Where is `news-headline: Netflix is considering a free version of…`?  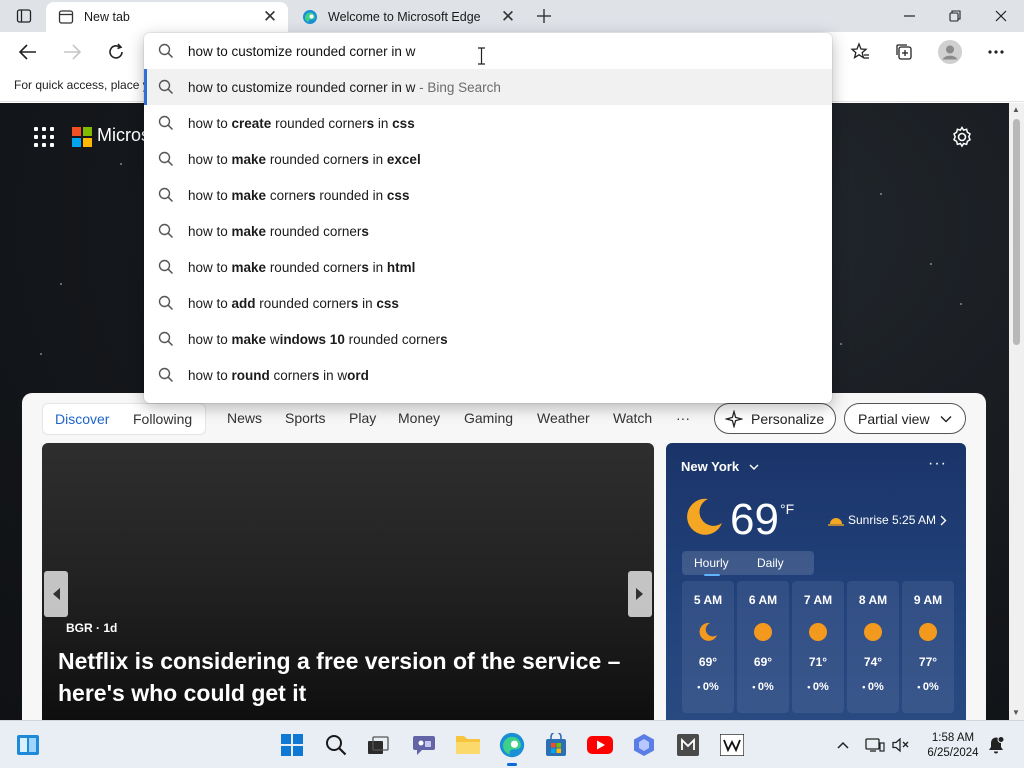 news-headline: Netflix is considering a free version of… is located at coordinates (348, 677).